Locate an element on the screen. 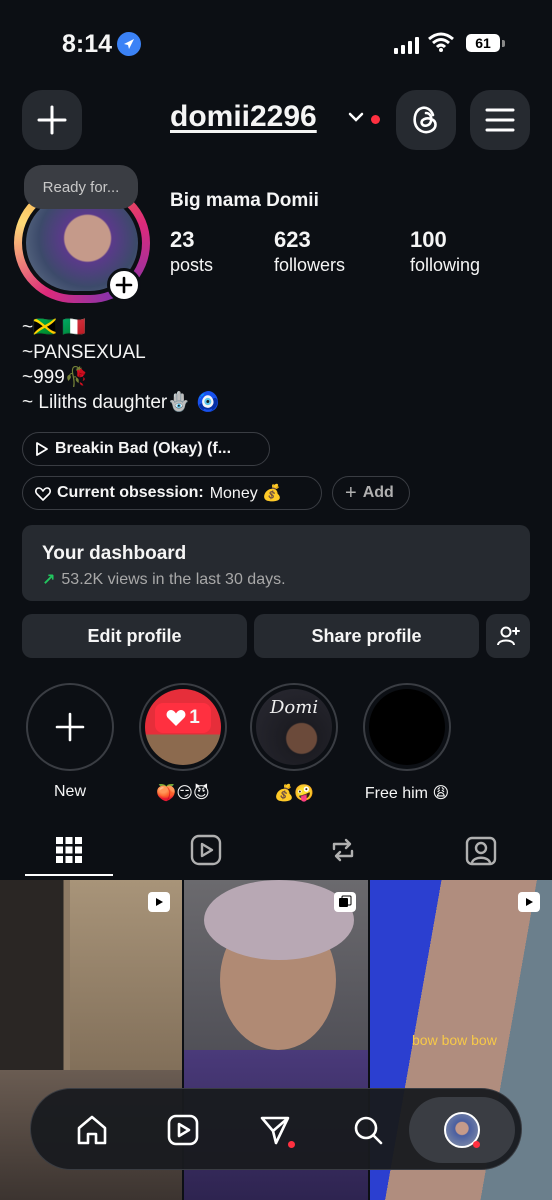 The image size is (552, 1200). tab-posts-grid is located at coordinates (69, 850).